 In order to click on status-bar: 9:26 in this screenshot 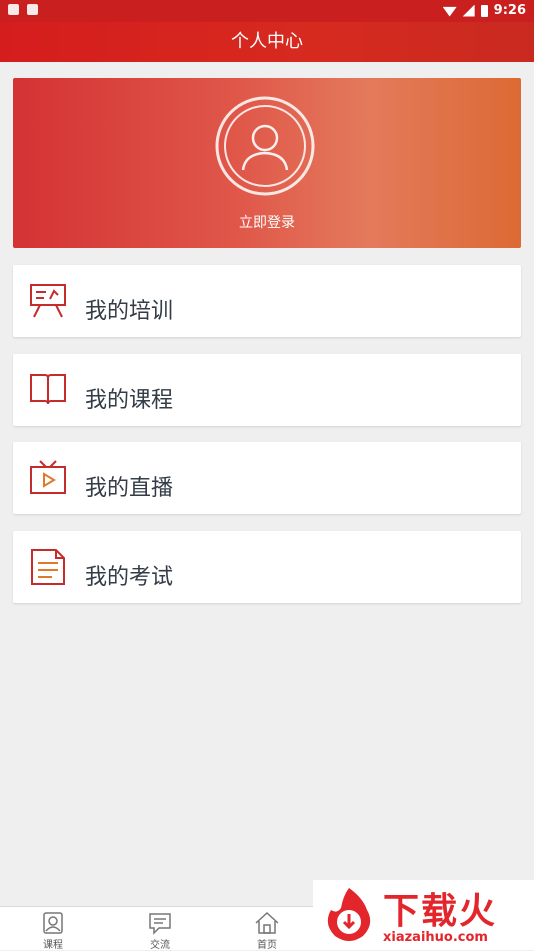, I will do `click(267, 11)`.